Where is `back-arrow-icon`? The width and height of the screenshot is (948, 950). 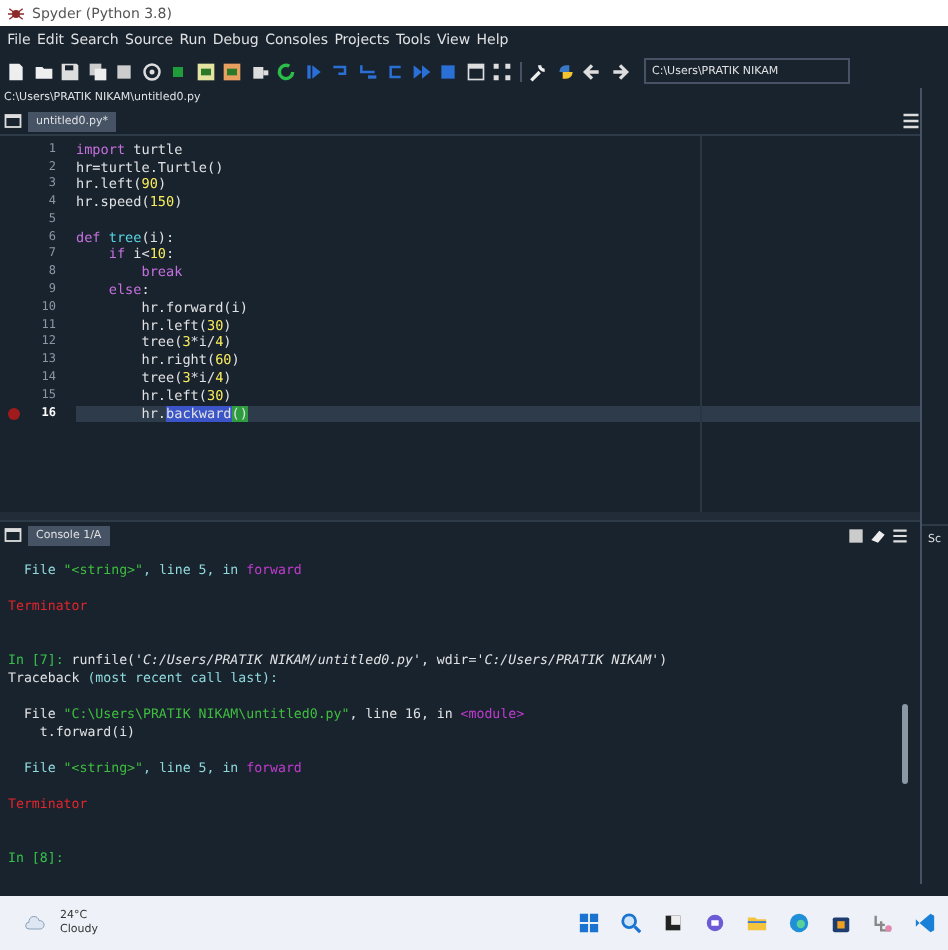 back-arrow-icon is located at coordinates (592, 71).